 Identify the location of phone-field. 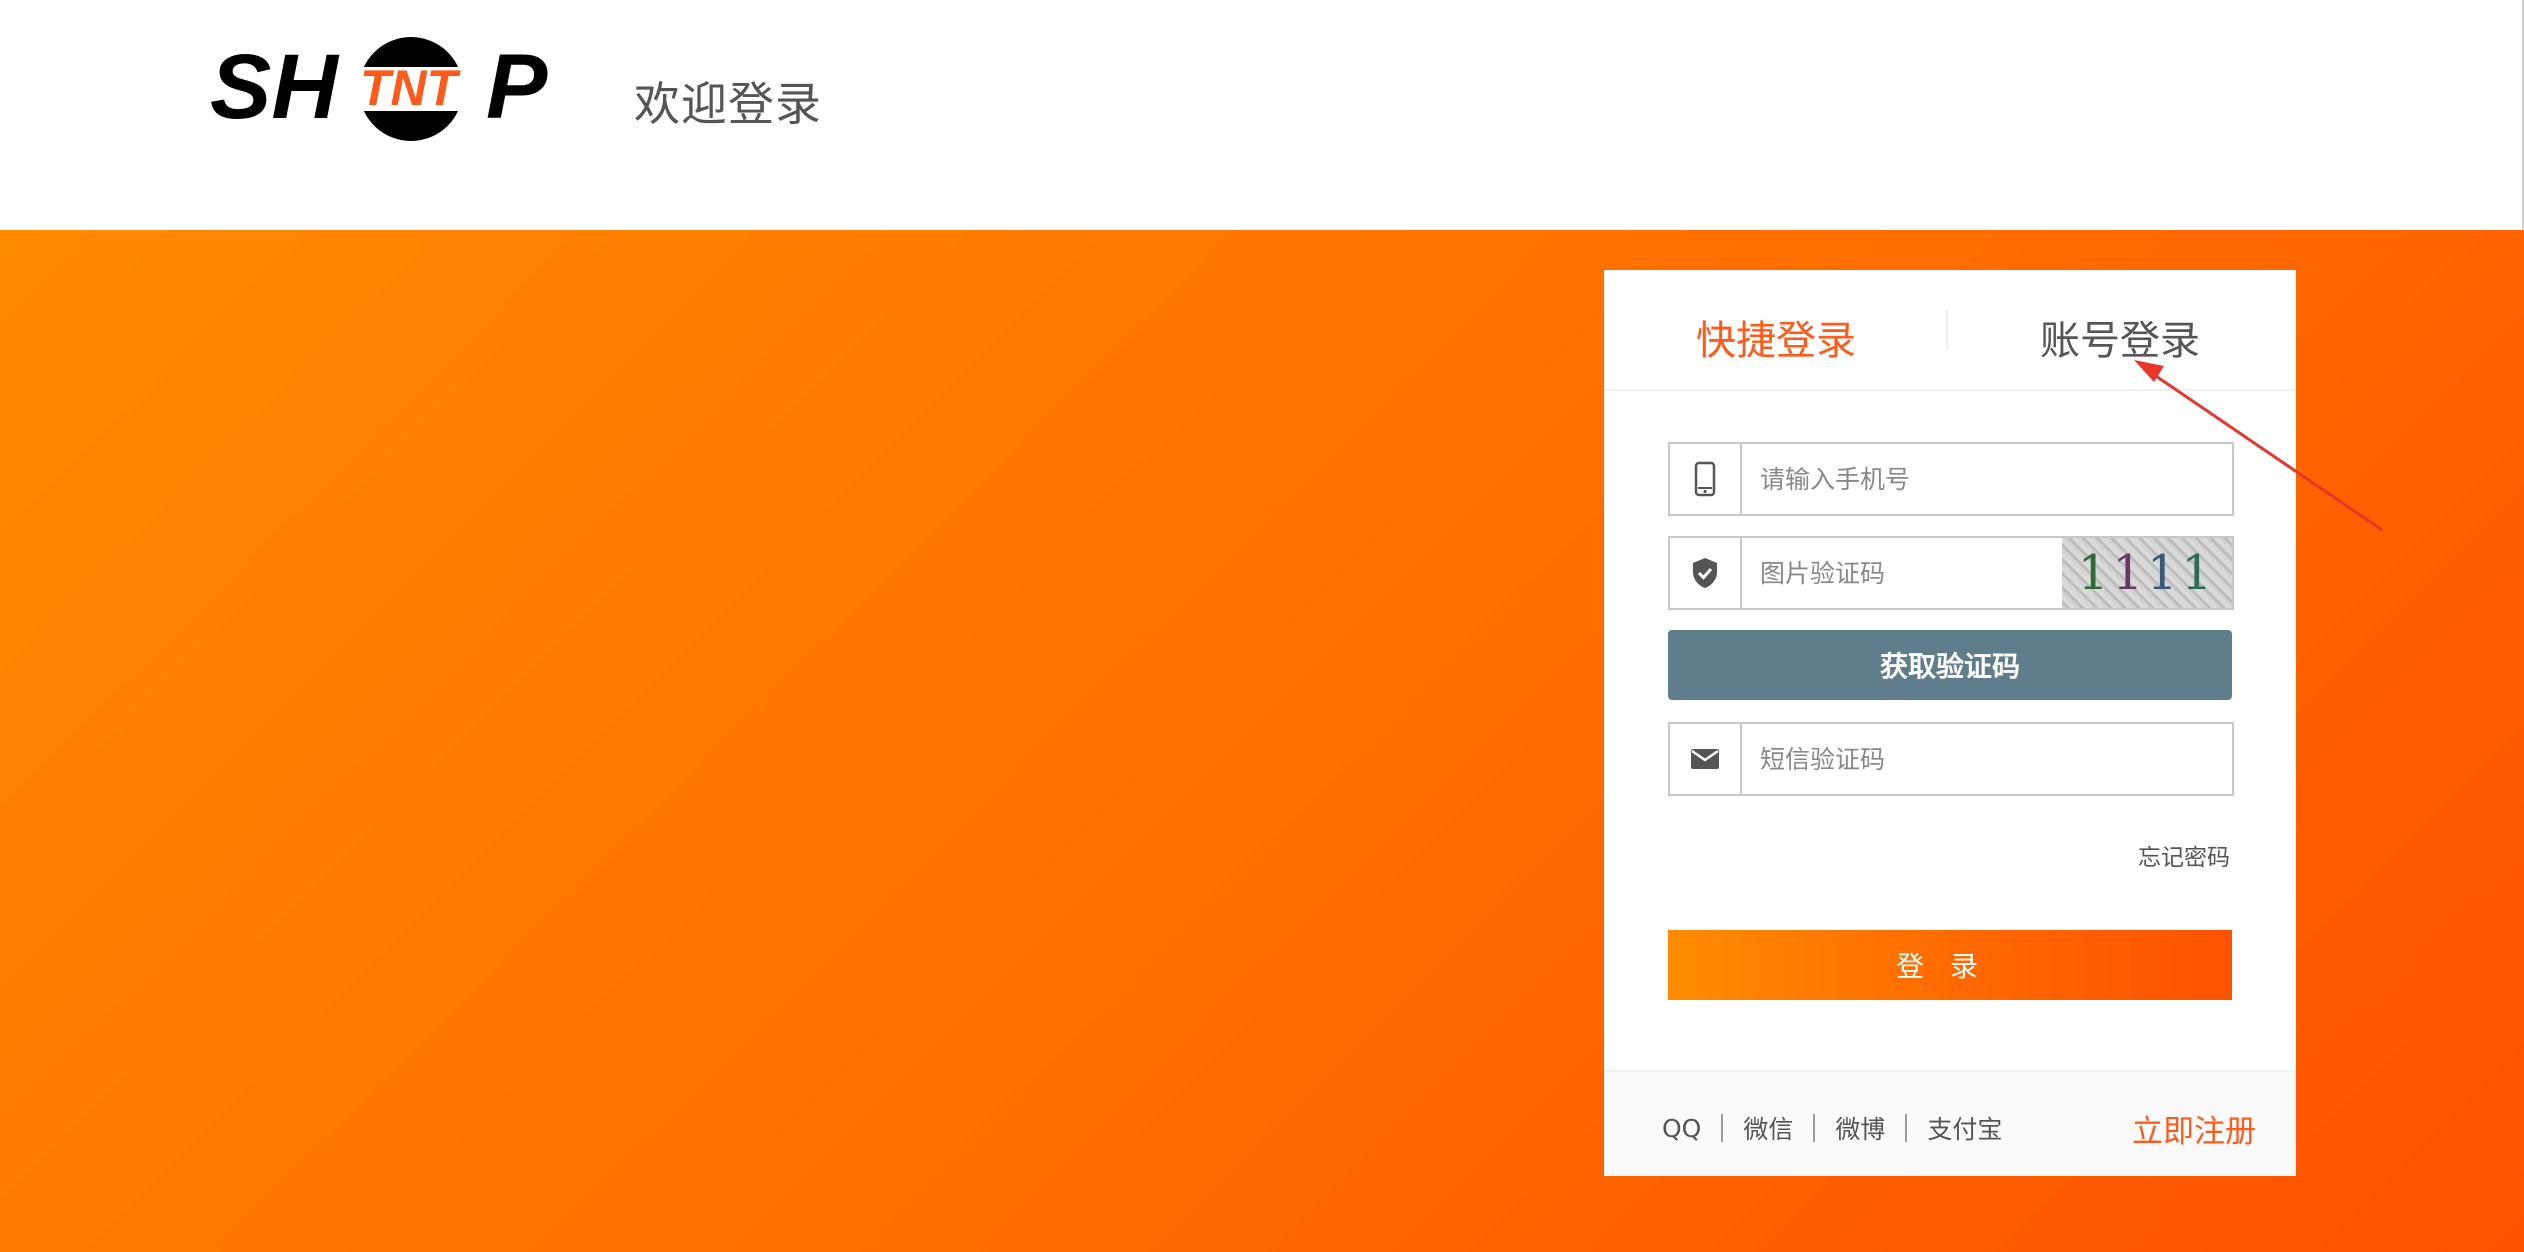
(1951, 479).